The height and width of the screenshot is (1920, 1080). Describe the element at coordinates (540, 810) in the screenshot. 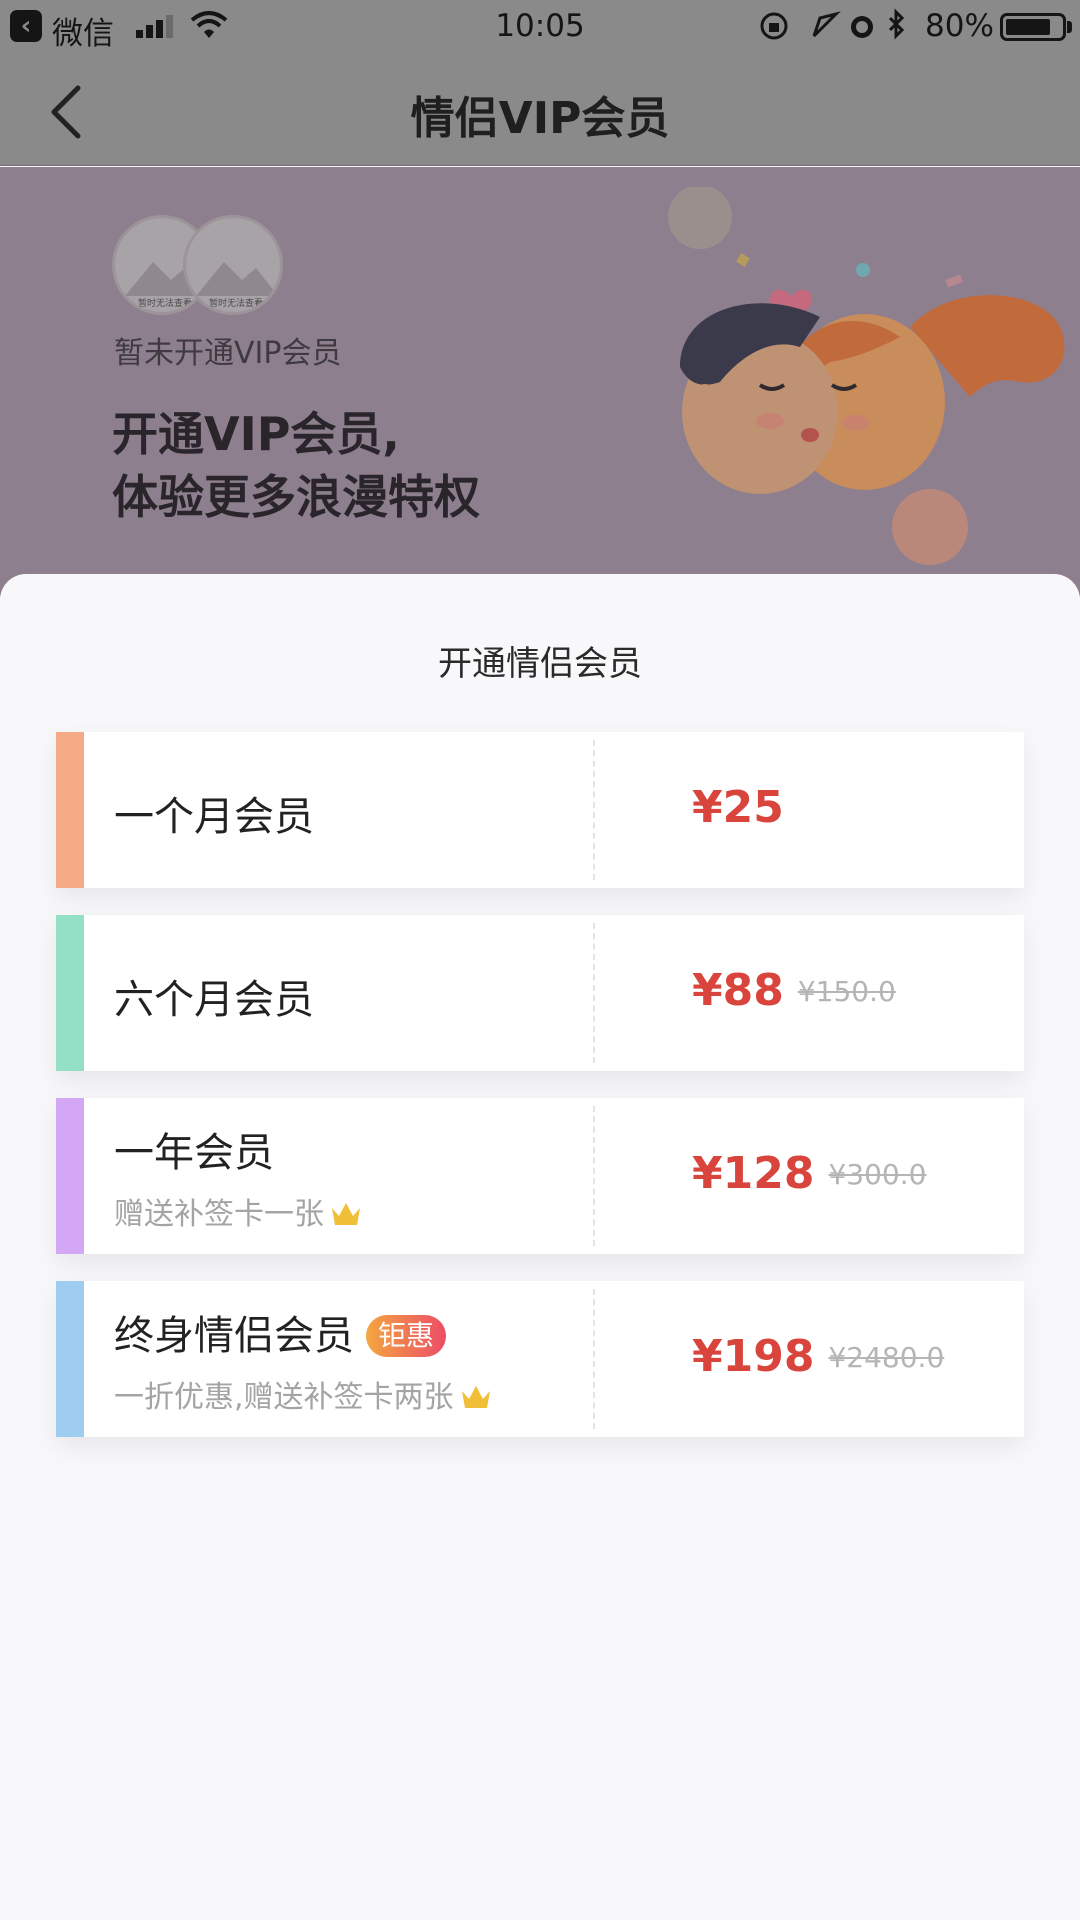

I see `plan-one-month: 一个月会员 ¥25` at that location.